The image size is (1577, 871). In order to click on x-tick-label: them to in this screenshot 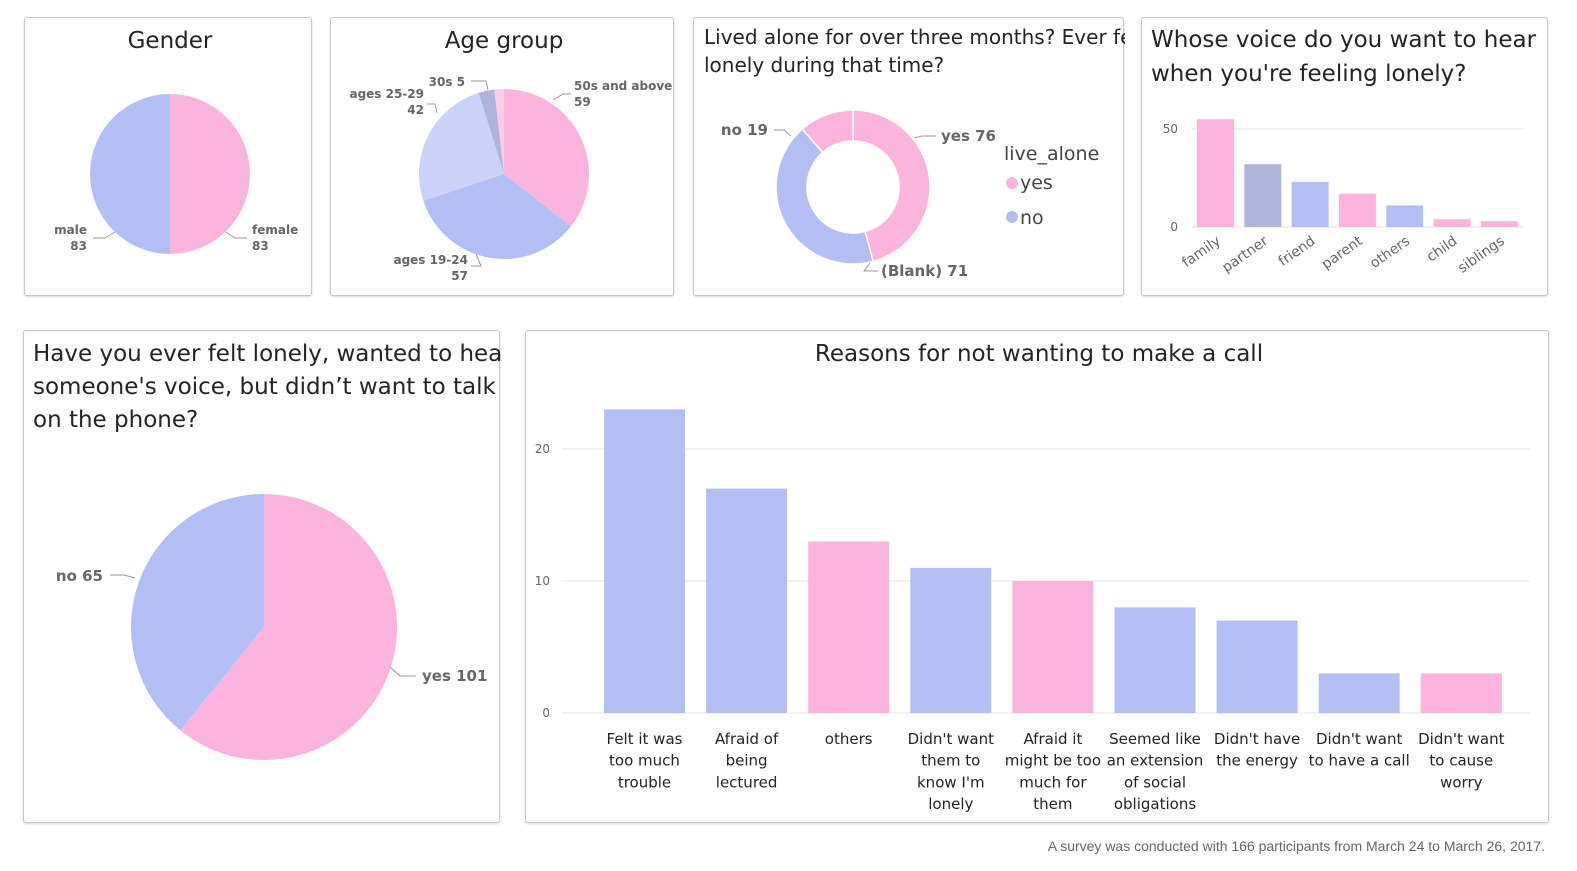, I will do `click(950, 761)`.